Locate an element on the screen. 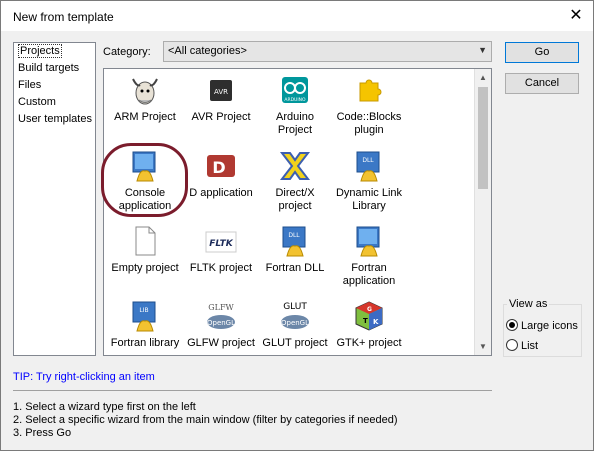 Image resolution: width=594 pixels, height=451 pixels. template-glut-project: GLUT OpenGL GLUT project is located at coordinates (295, 324).